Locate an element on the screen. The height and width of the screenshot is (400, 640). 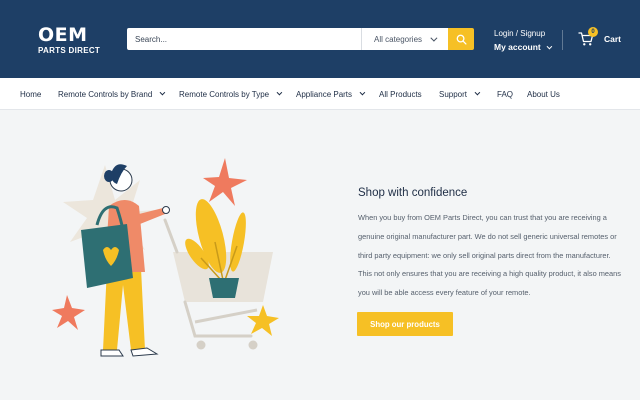
nav-item-label: Remote Controls by Type is located at coordinates (224, 94).